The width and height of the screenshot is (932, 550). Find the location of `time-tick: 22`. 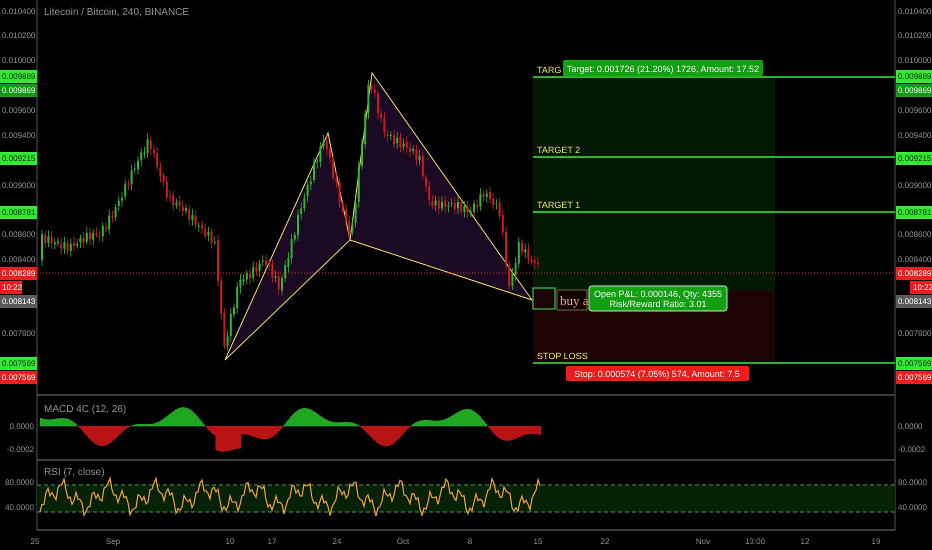

time-tick: 22 is located at coordinates (605, 541).